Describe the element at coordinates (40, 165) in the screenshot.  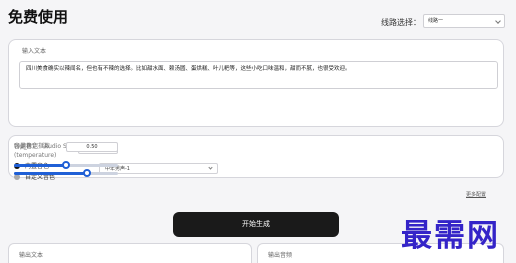
I see `top-p-slider-fill` at that location.